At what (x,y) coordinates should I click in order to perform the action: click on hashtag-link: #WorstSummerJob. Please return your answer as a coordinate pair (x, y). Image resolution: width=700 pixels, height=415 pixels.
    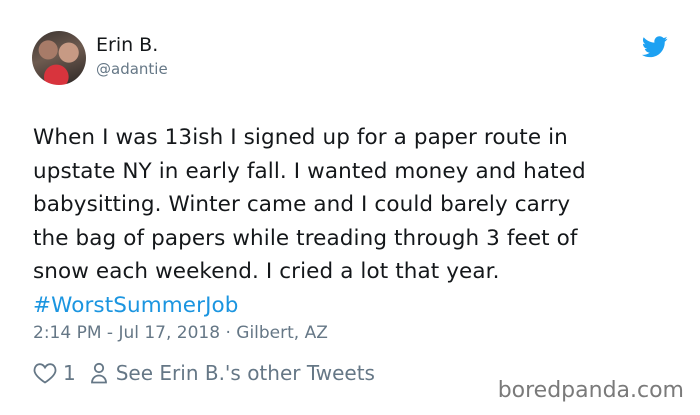
    Looking at the image, I should click on (353, 306).